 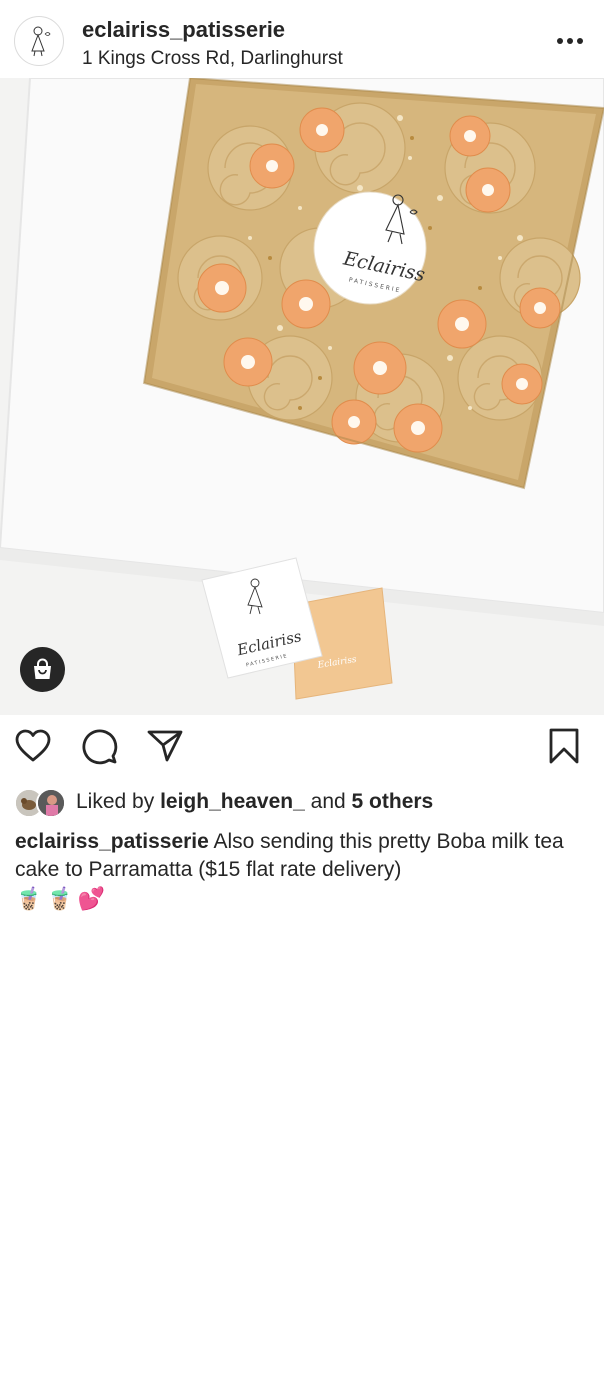 I want to click on liker-avatar, so click(x=51, y=803).